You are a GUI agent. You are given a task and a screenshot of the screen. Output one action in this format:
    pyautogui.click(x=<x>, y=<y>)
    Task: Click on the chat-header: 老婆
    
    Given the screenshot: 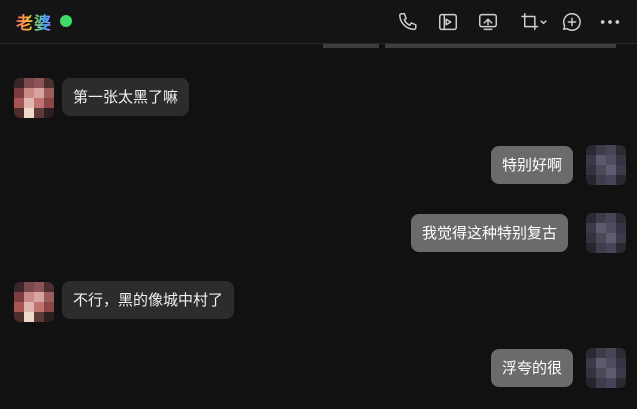 What is the action you would take?
    pyautogui.click(x=318, y=22)
    